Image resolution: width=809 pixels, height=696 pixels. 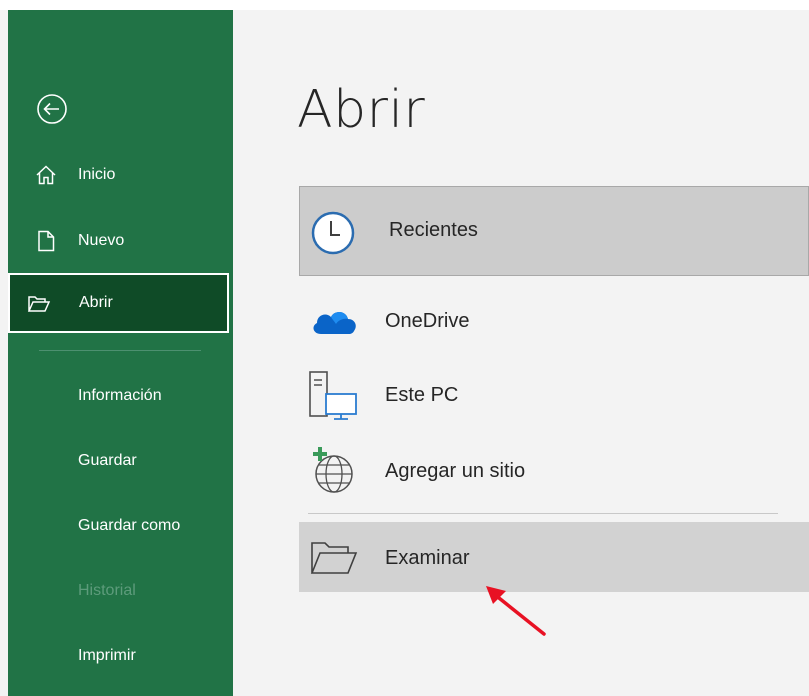 What do you see at coordinates (46, 175) in the screenshot?
I see `home-icon` at bounding box center [46, 175].